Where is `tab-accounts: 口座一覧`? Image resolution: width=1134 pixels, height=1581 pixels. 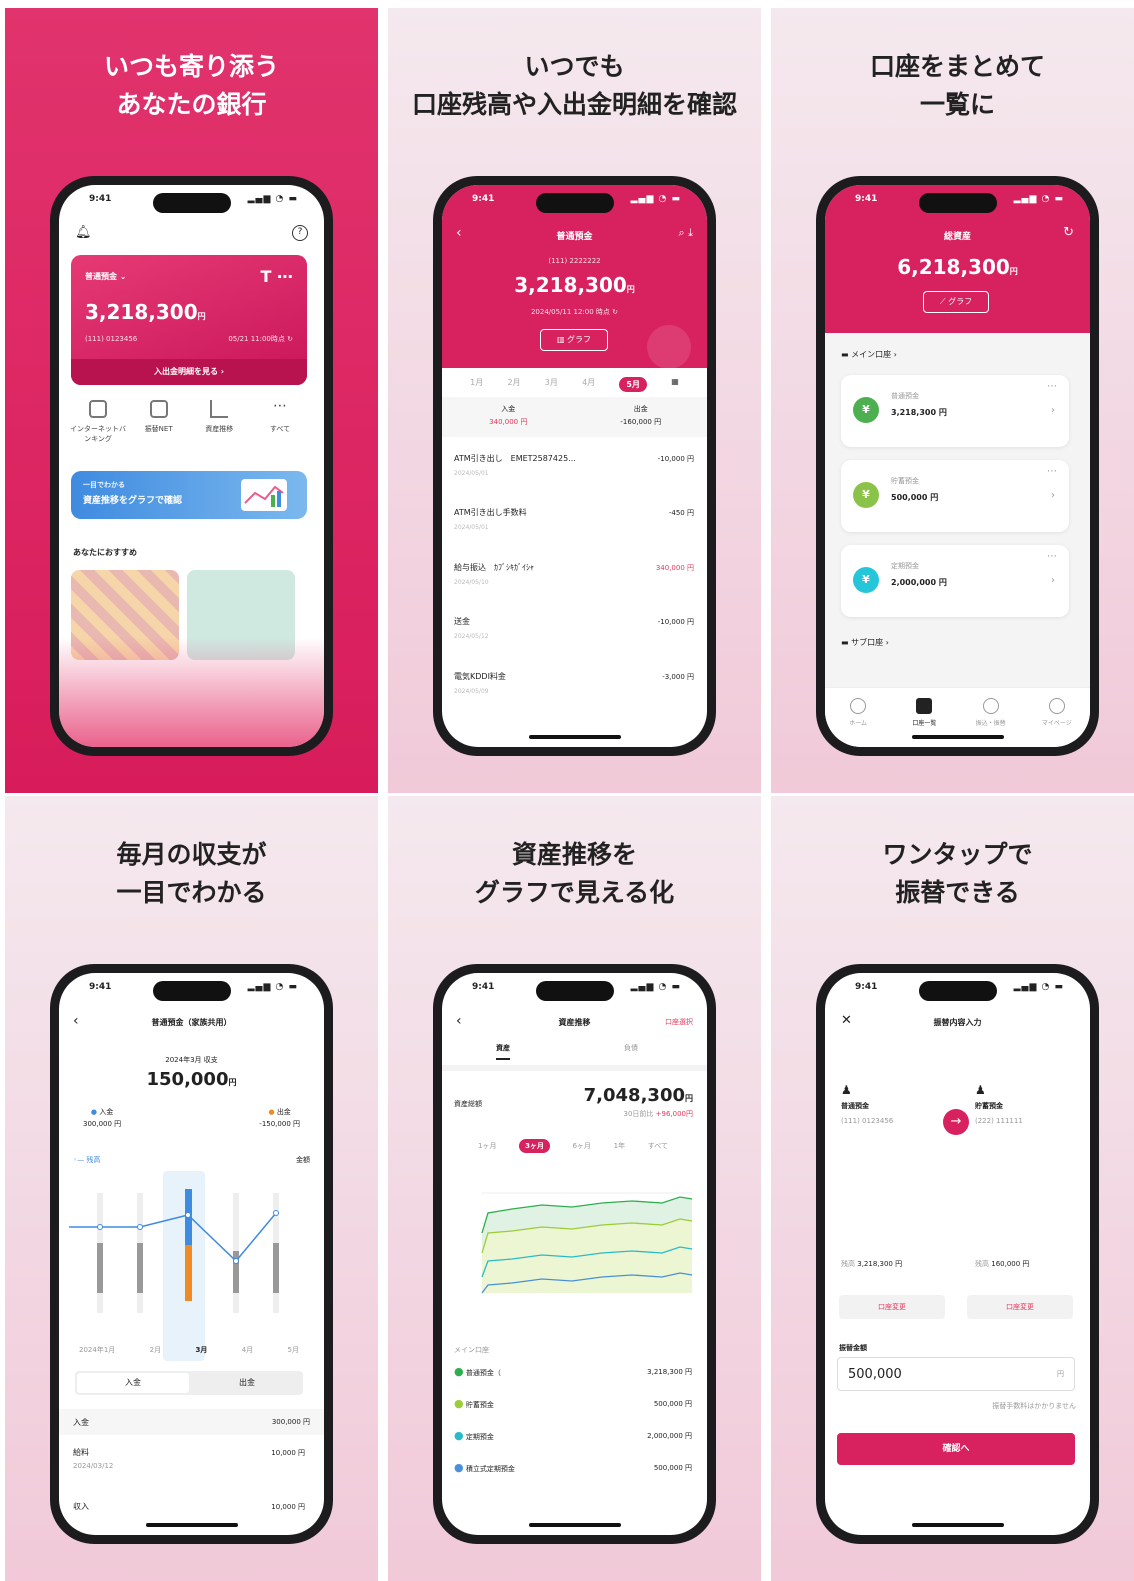
tab-accounts: 口座一覧 is located at coordinates (924, 722).